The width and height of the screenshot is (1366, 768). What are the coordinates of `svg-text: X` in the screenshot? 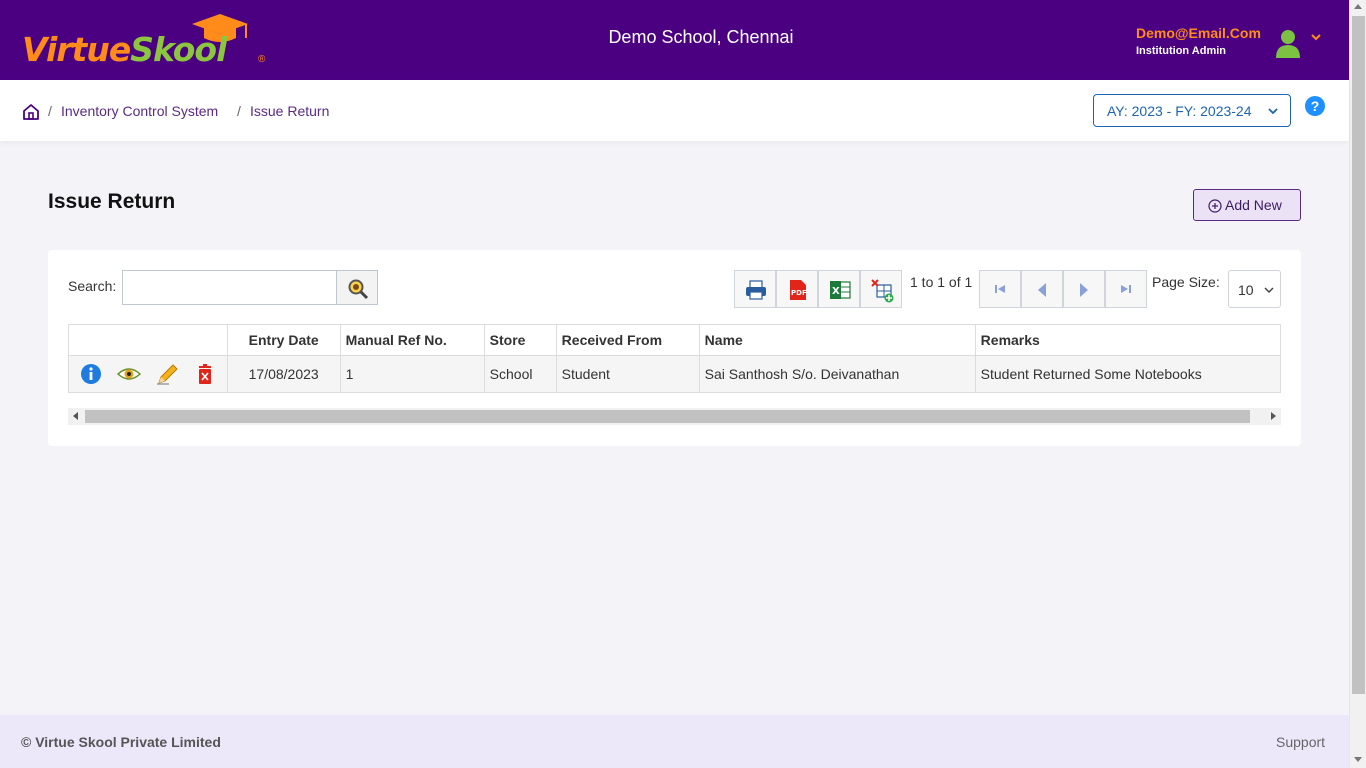 It's located at (836, 291).